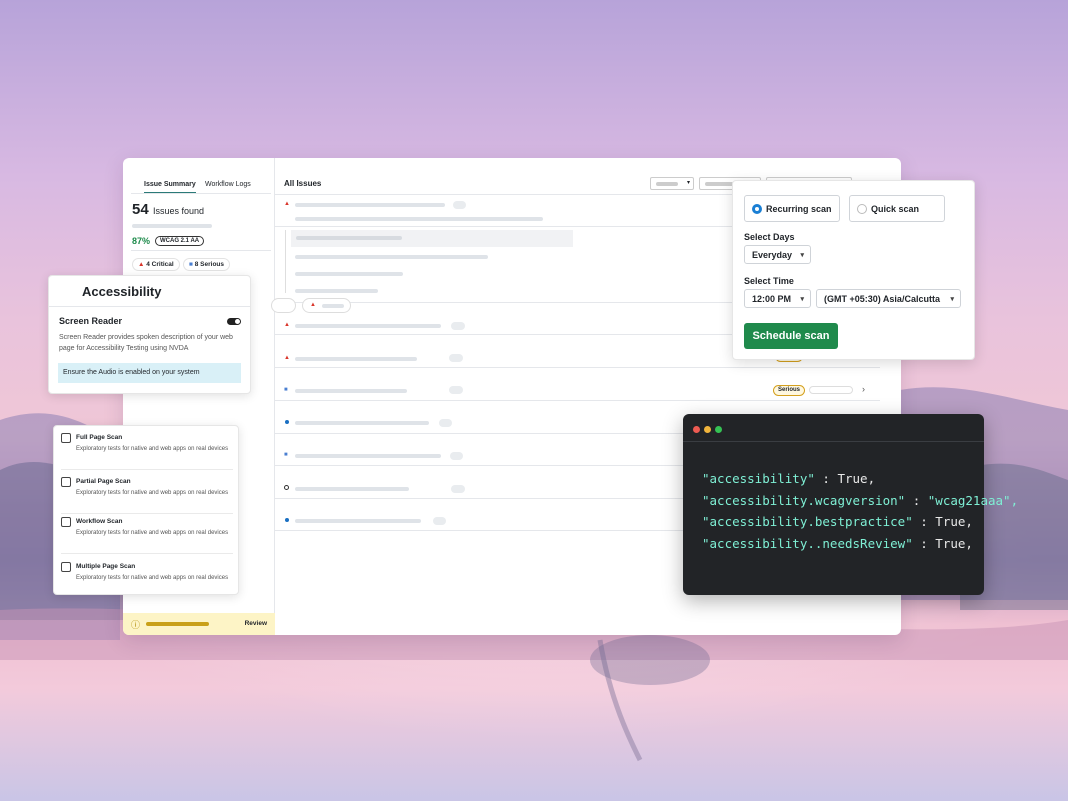 Image resolution: width=1068 pixels, height=801 pixels. What do you see at coordinates (66, 438) in the screenshot?
I see `full-page-scan-icon` at bounding box center [66, 438].